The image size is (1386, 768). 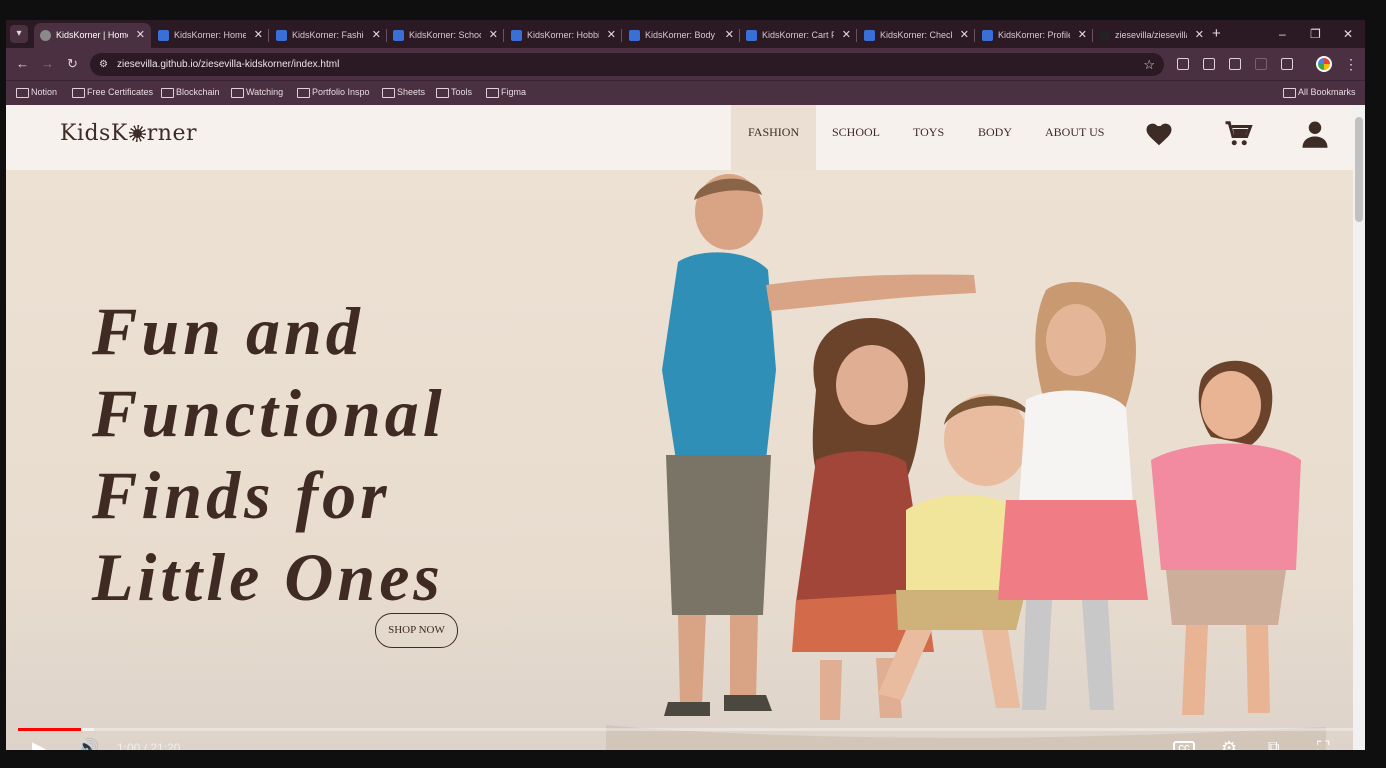 What do you see at coordinates (1149, 64) in the screenshot?
I see `bookmark-star-icon: ☆` at bounding box center [1149, 64].